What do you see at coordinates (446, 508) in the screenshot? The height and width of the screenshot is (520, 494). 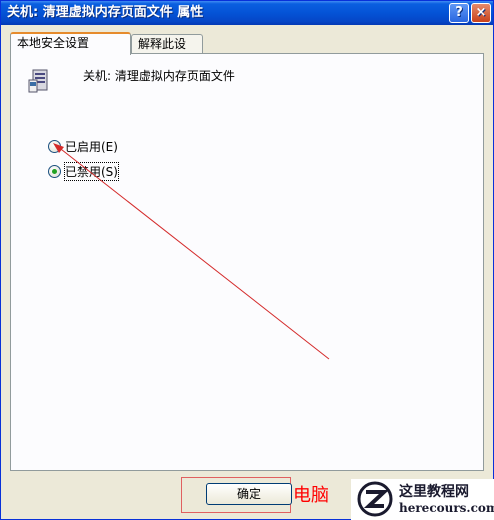 I see `watermark-en: herecours.com` at bounding box center [446, 508].